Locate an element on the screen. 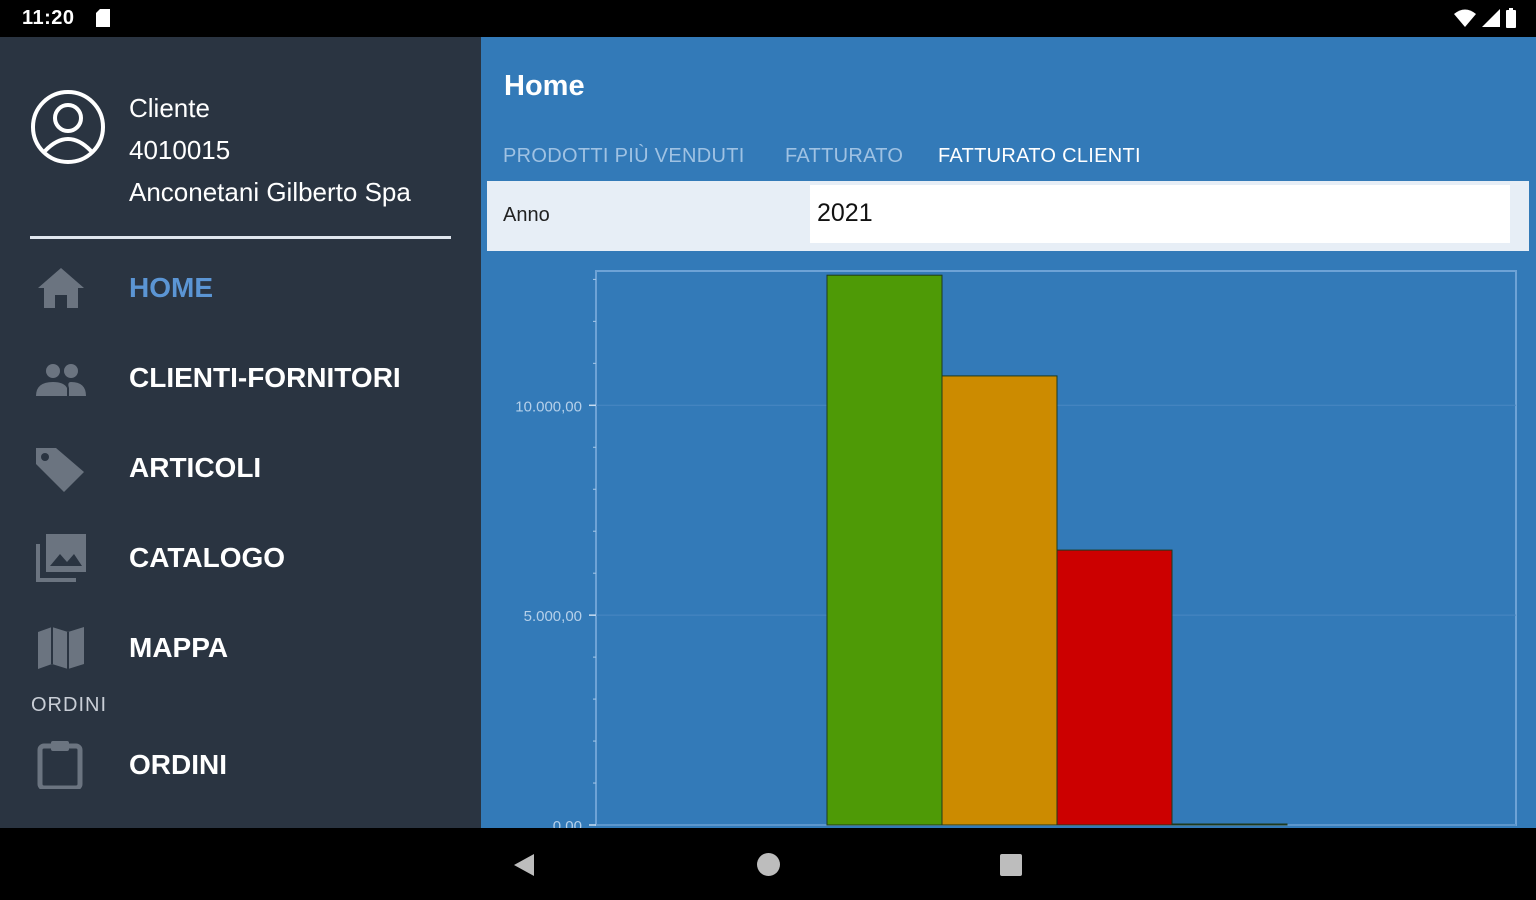 This screenshot has width=1536, height=900. status-icons is located at coordinates (1485, 18).